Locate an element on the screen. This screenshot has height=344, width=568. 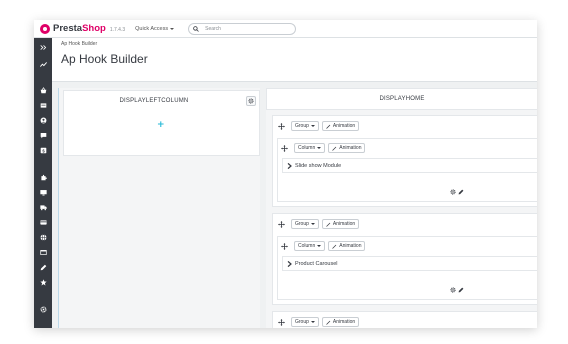
logo-icon is located at coordinates (45, 28).